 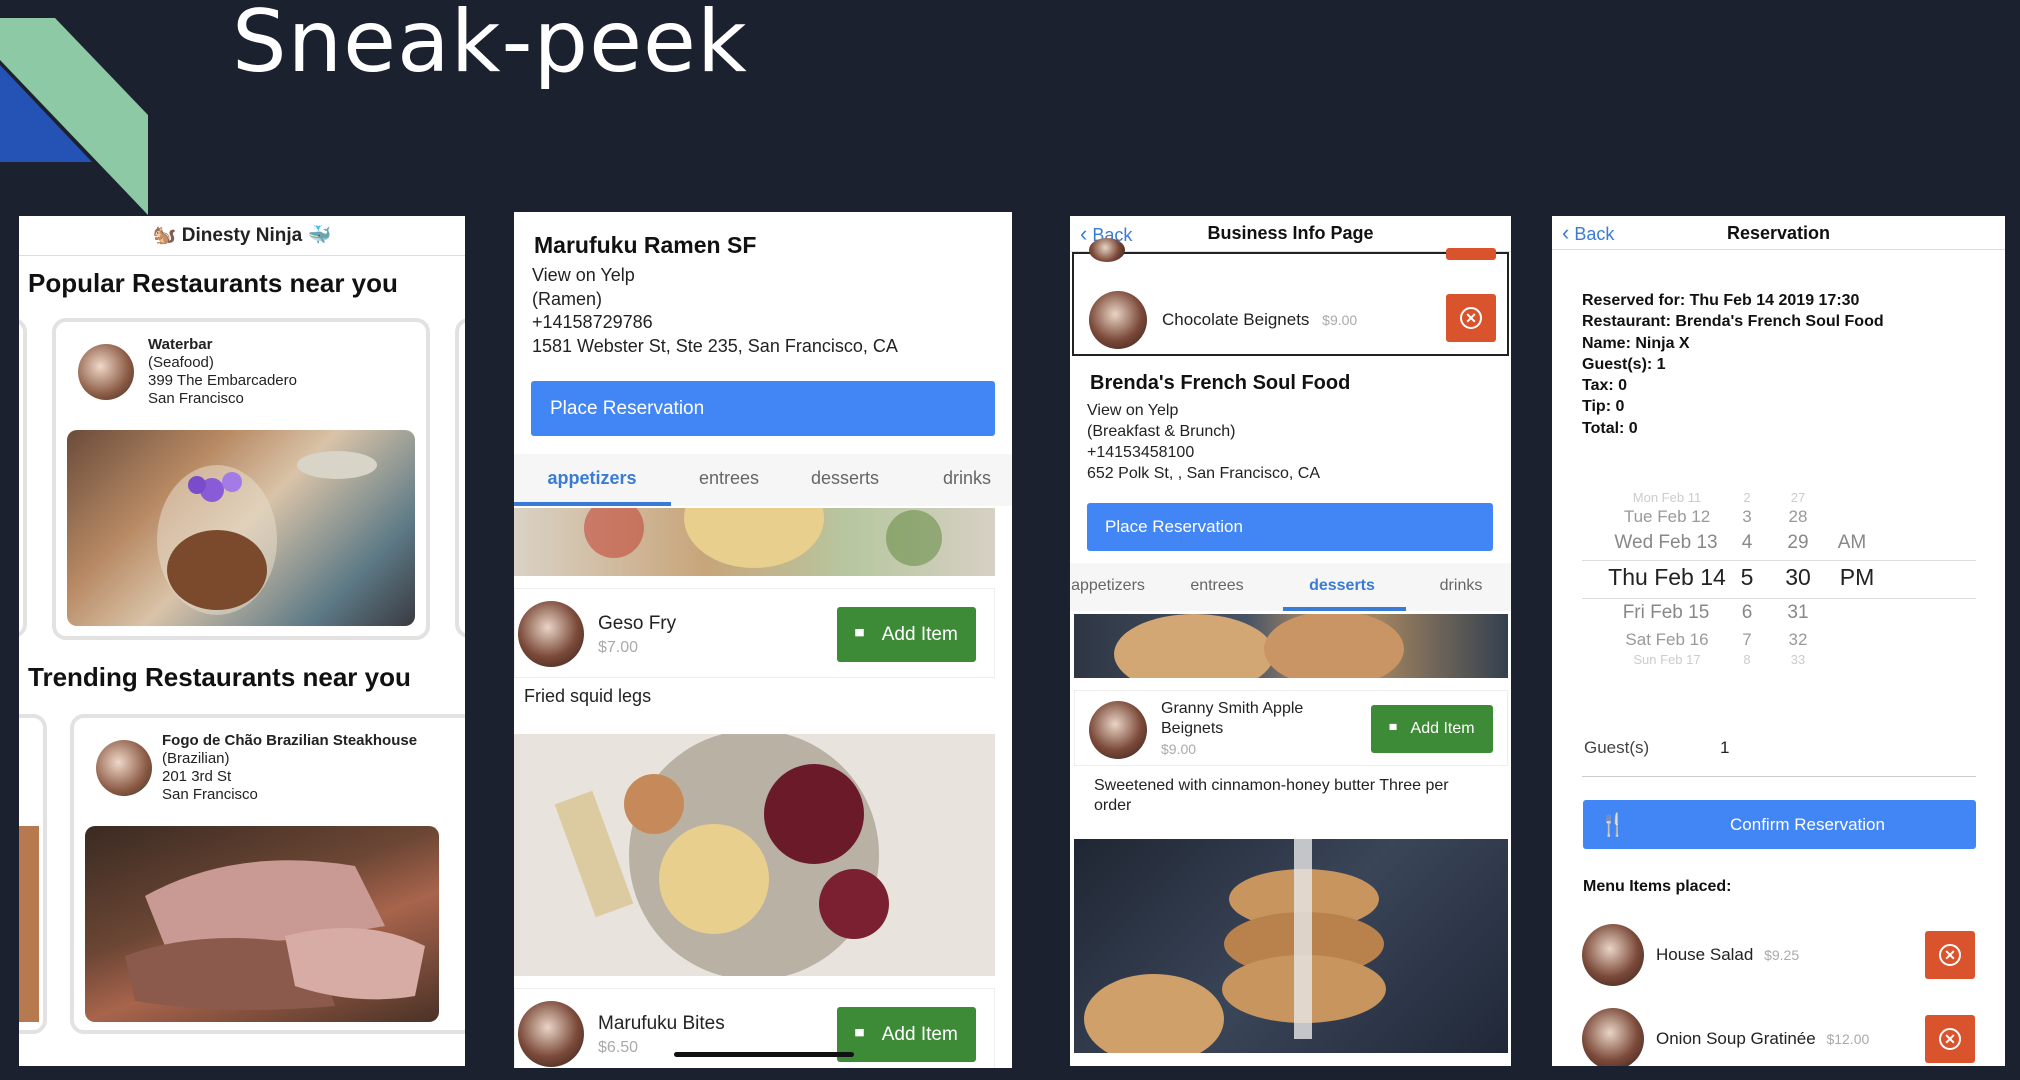 What do you see at coordinates (181, 362) in the screenshot?
I see `restaurant-category: (Seafood)` at bounding box center [181, 362].